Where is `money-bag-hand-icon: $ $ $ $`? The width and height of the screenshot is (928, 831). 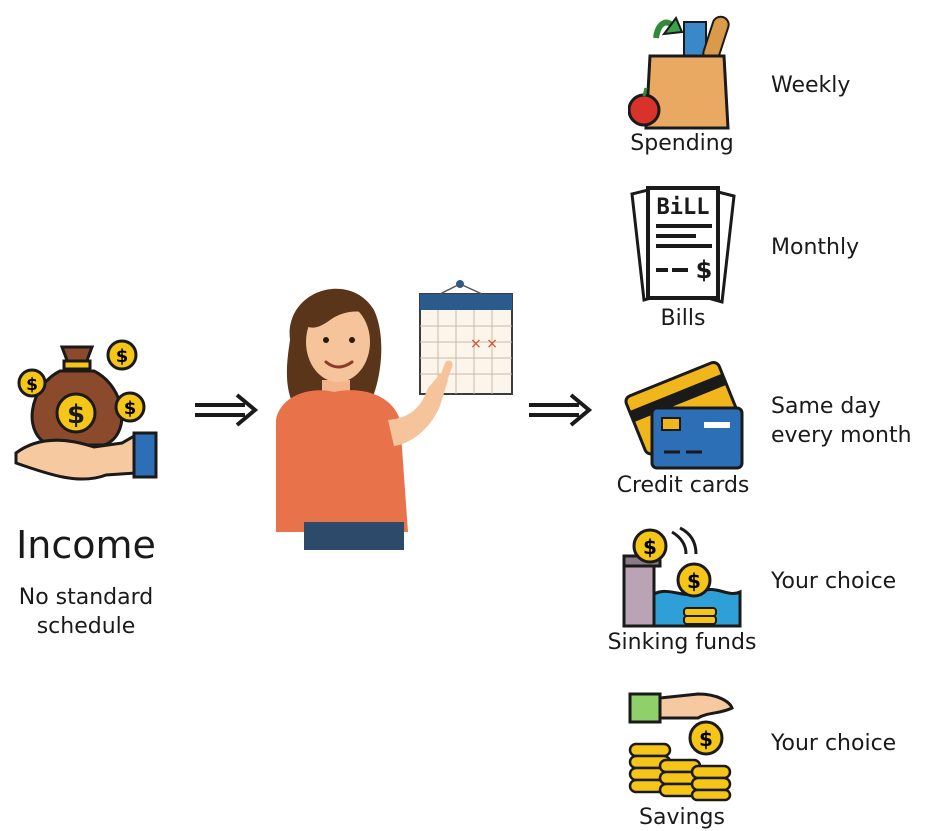
money-bag-hand-icon: $ $ $ $ is located at coordinates (86, 411).